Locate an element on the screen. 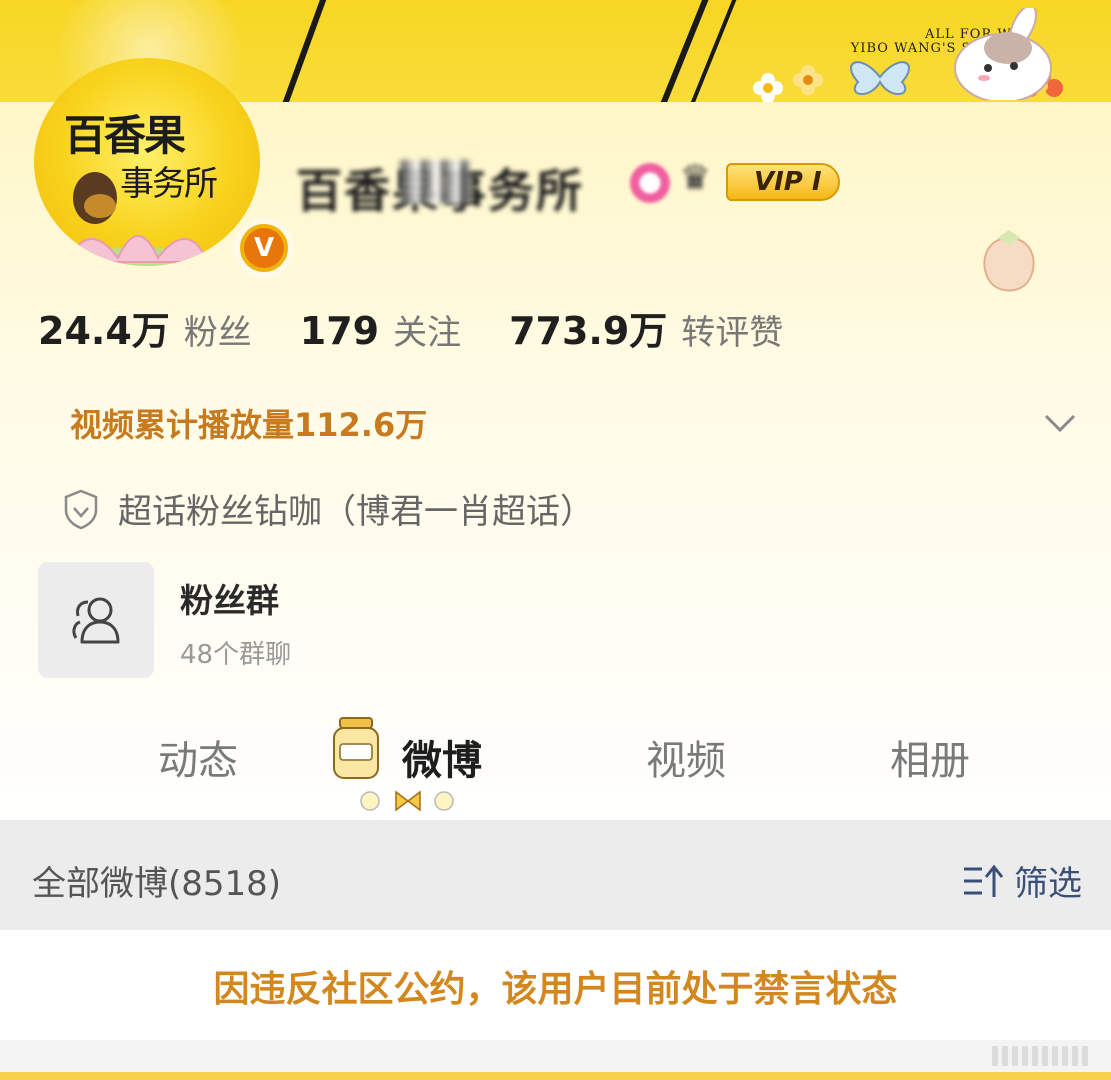  avatar: 百香果 事务所 V is located at coordinates (164, 168).